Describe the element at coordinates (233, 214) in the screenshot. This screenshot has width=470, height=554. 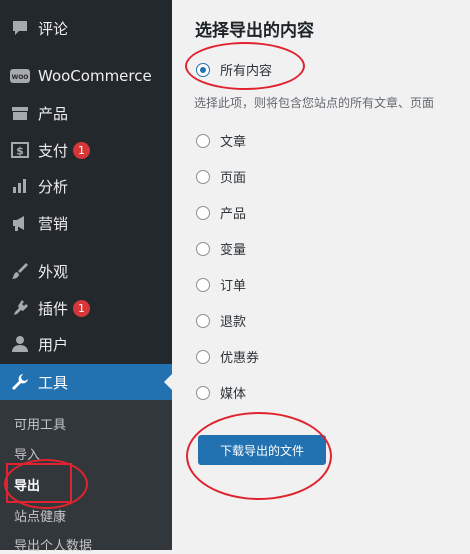
I see `radio-label: 产品` at that location.